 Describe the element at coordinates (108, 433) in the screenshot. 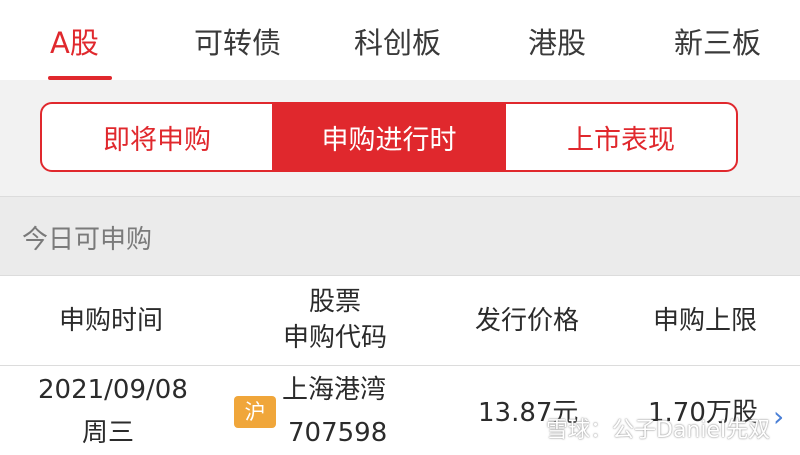

I see `row-weekday: 周三` at that location.